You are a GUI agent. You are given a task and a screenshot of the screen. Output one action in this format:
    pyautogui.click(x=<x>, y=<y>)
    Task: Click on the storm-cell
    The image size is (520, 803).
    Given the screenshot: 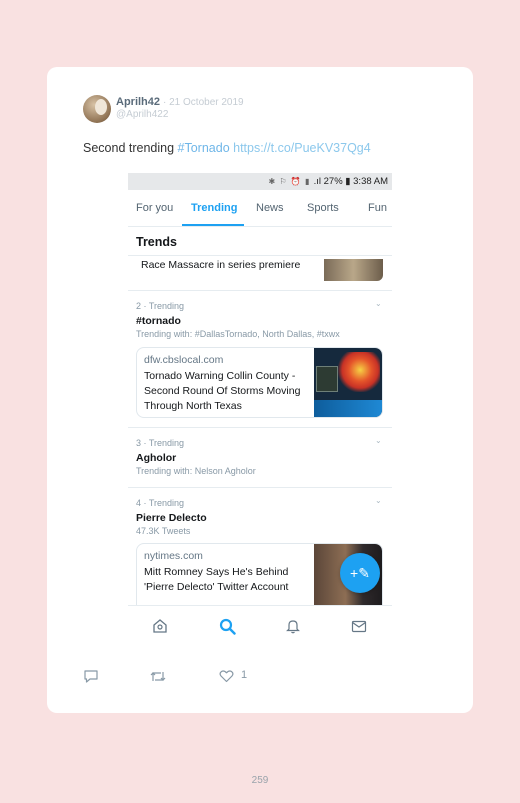 What is the action you would take?
    pyautogui.click(x=358, y=372)
    